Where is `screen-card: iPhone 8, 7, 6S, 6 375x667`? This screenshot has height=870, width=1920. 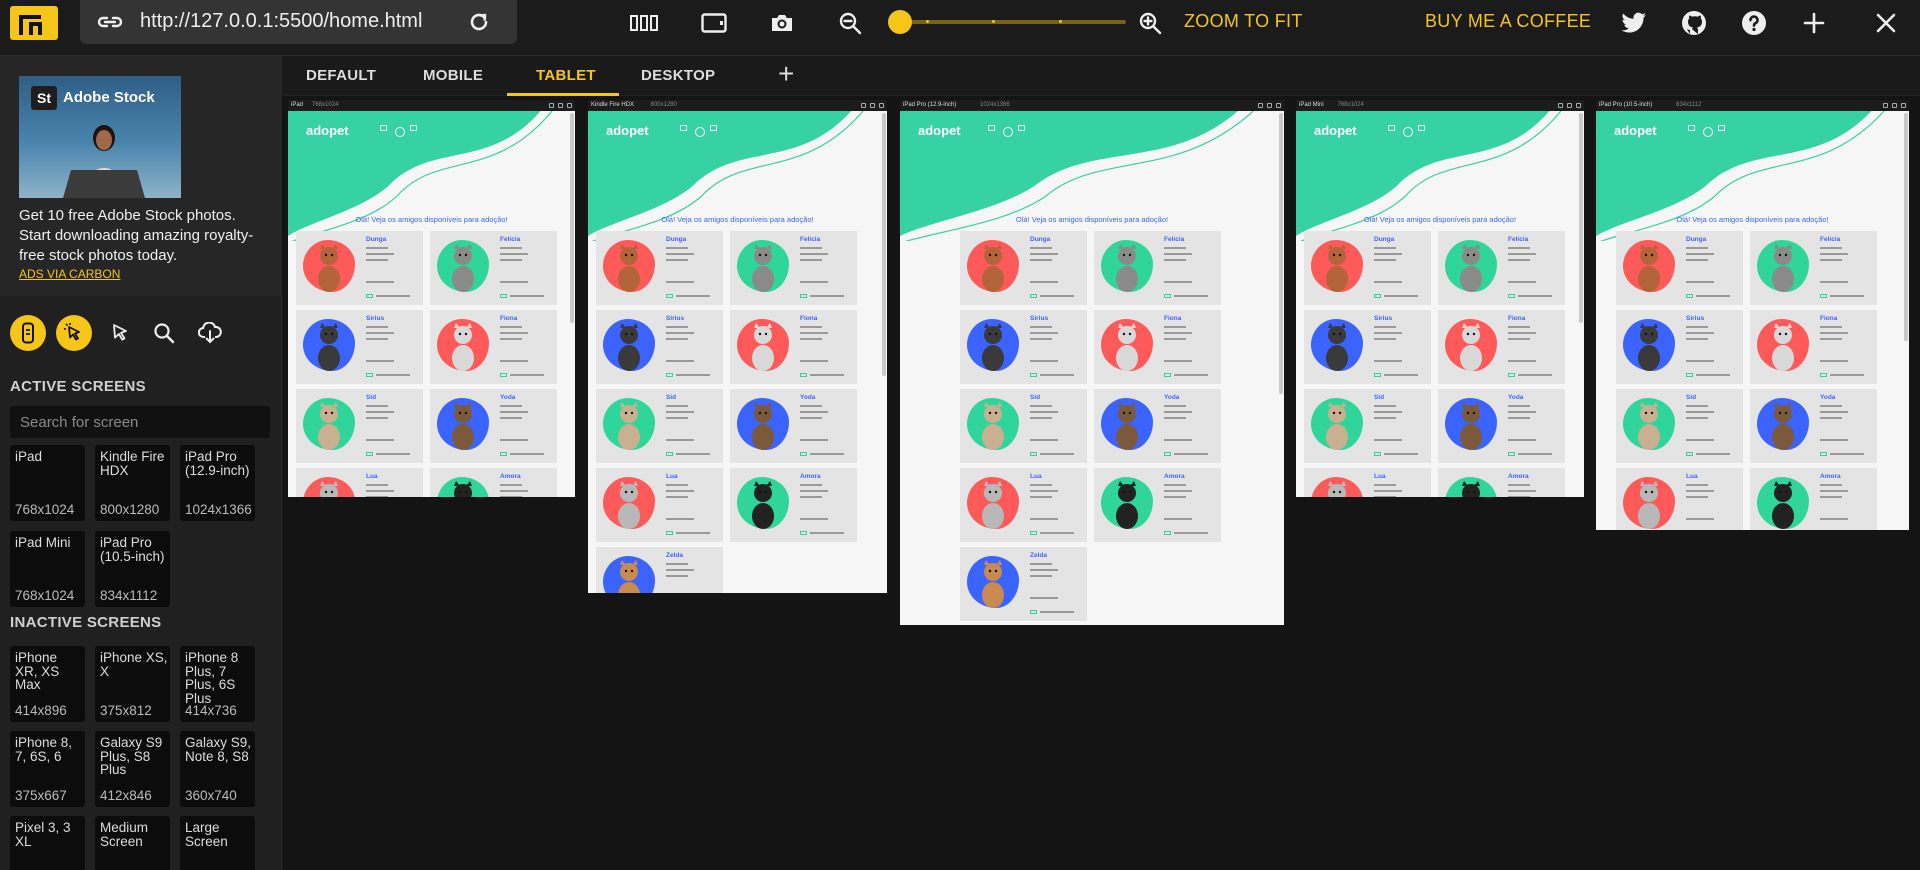 screen-card: iPhone 8, 7, 6S, 6 375x667 is located at coordinates (47, 769).